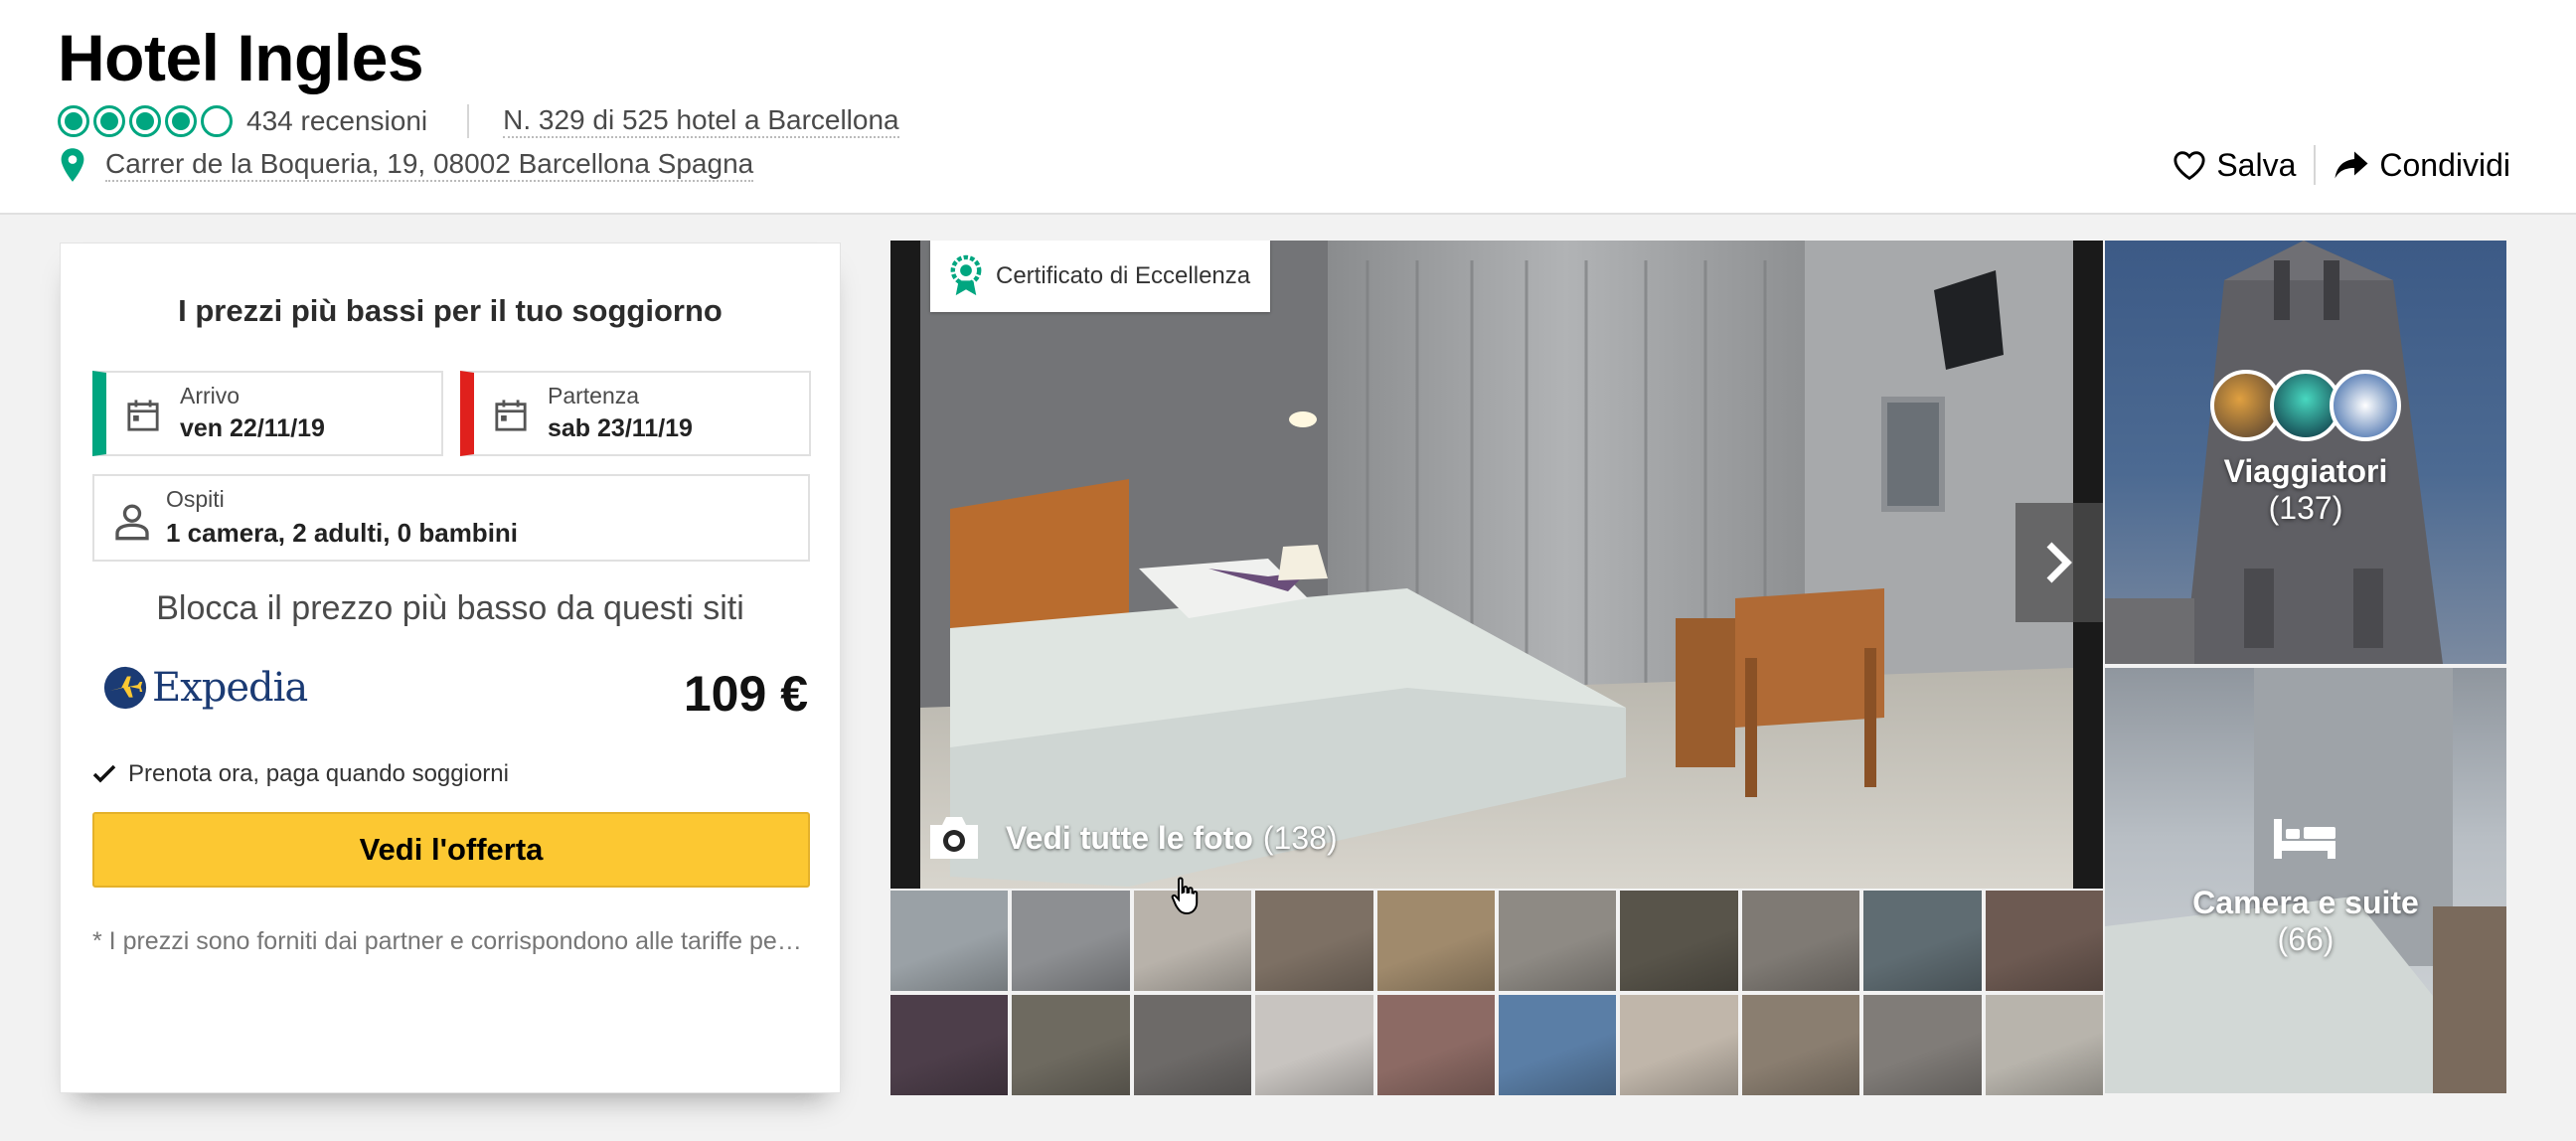  Describe the element at coordinates (72, 165) in the screenshot. I see `map-pin-icon` at that location.